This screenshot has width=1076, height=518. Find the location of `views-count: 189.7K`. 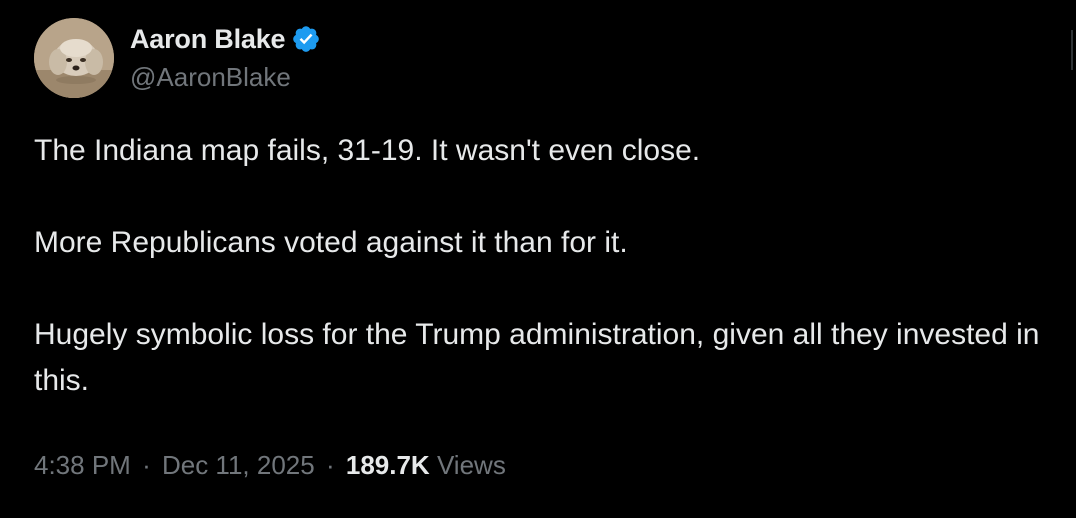

views-count: 189.7K is located at coordinates (388, 465).